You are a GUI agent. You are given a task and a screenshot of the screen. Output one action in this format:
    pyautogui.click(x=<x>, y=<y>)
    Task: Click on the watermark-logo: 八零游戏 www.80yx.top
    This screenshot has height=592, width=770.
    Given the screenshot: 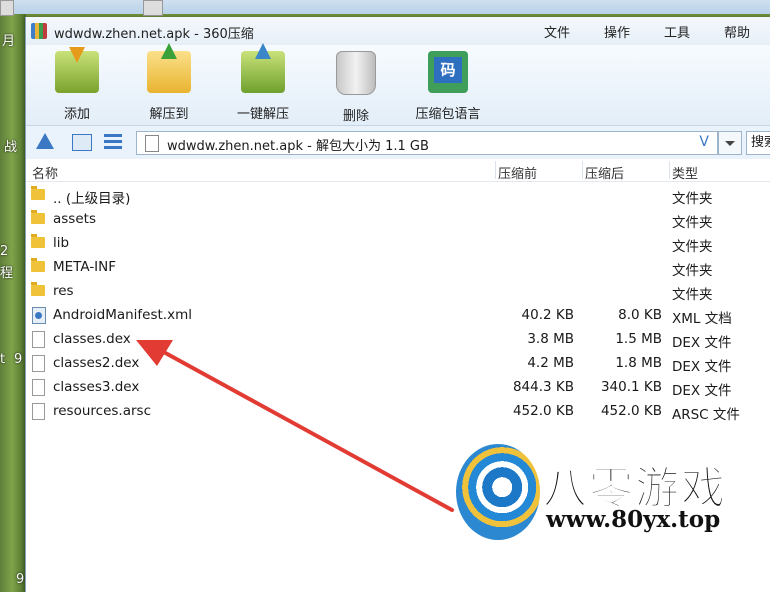 What is the action you would take?
    pyautogui.click(x=609, y=516)
    